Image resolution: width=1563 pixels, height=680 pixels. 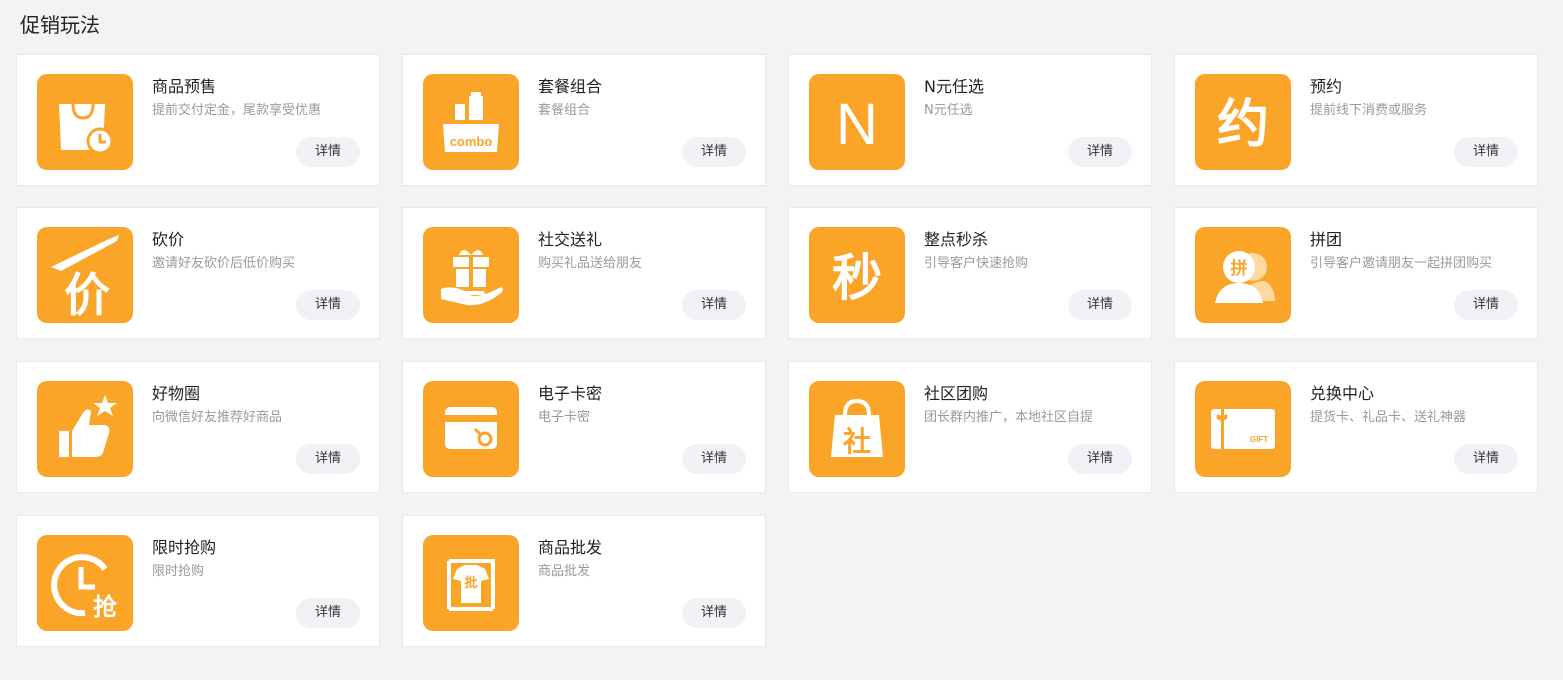 I want to click on promo-card-good-circle: 好物圈 向微信好友推荐好商品 详情, so click(x=198, y=427).